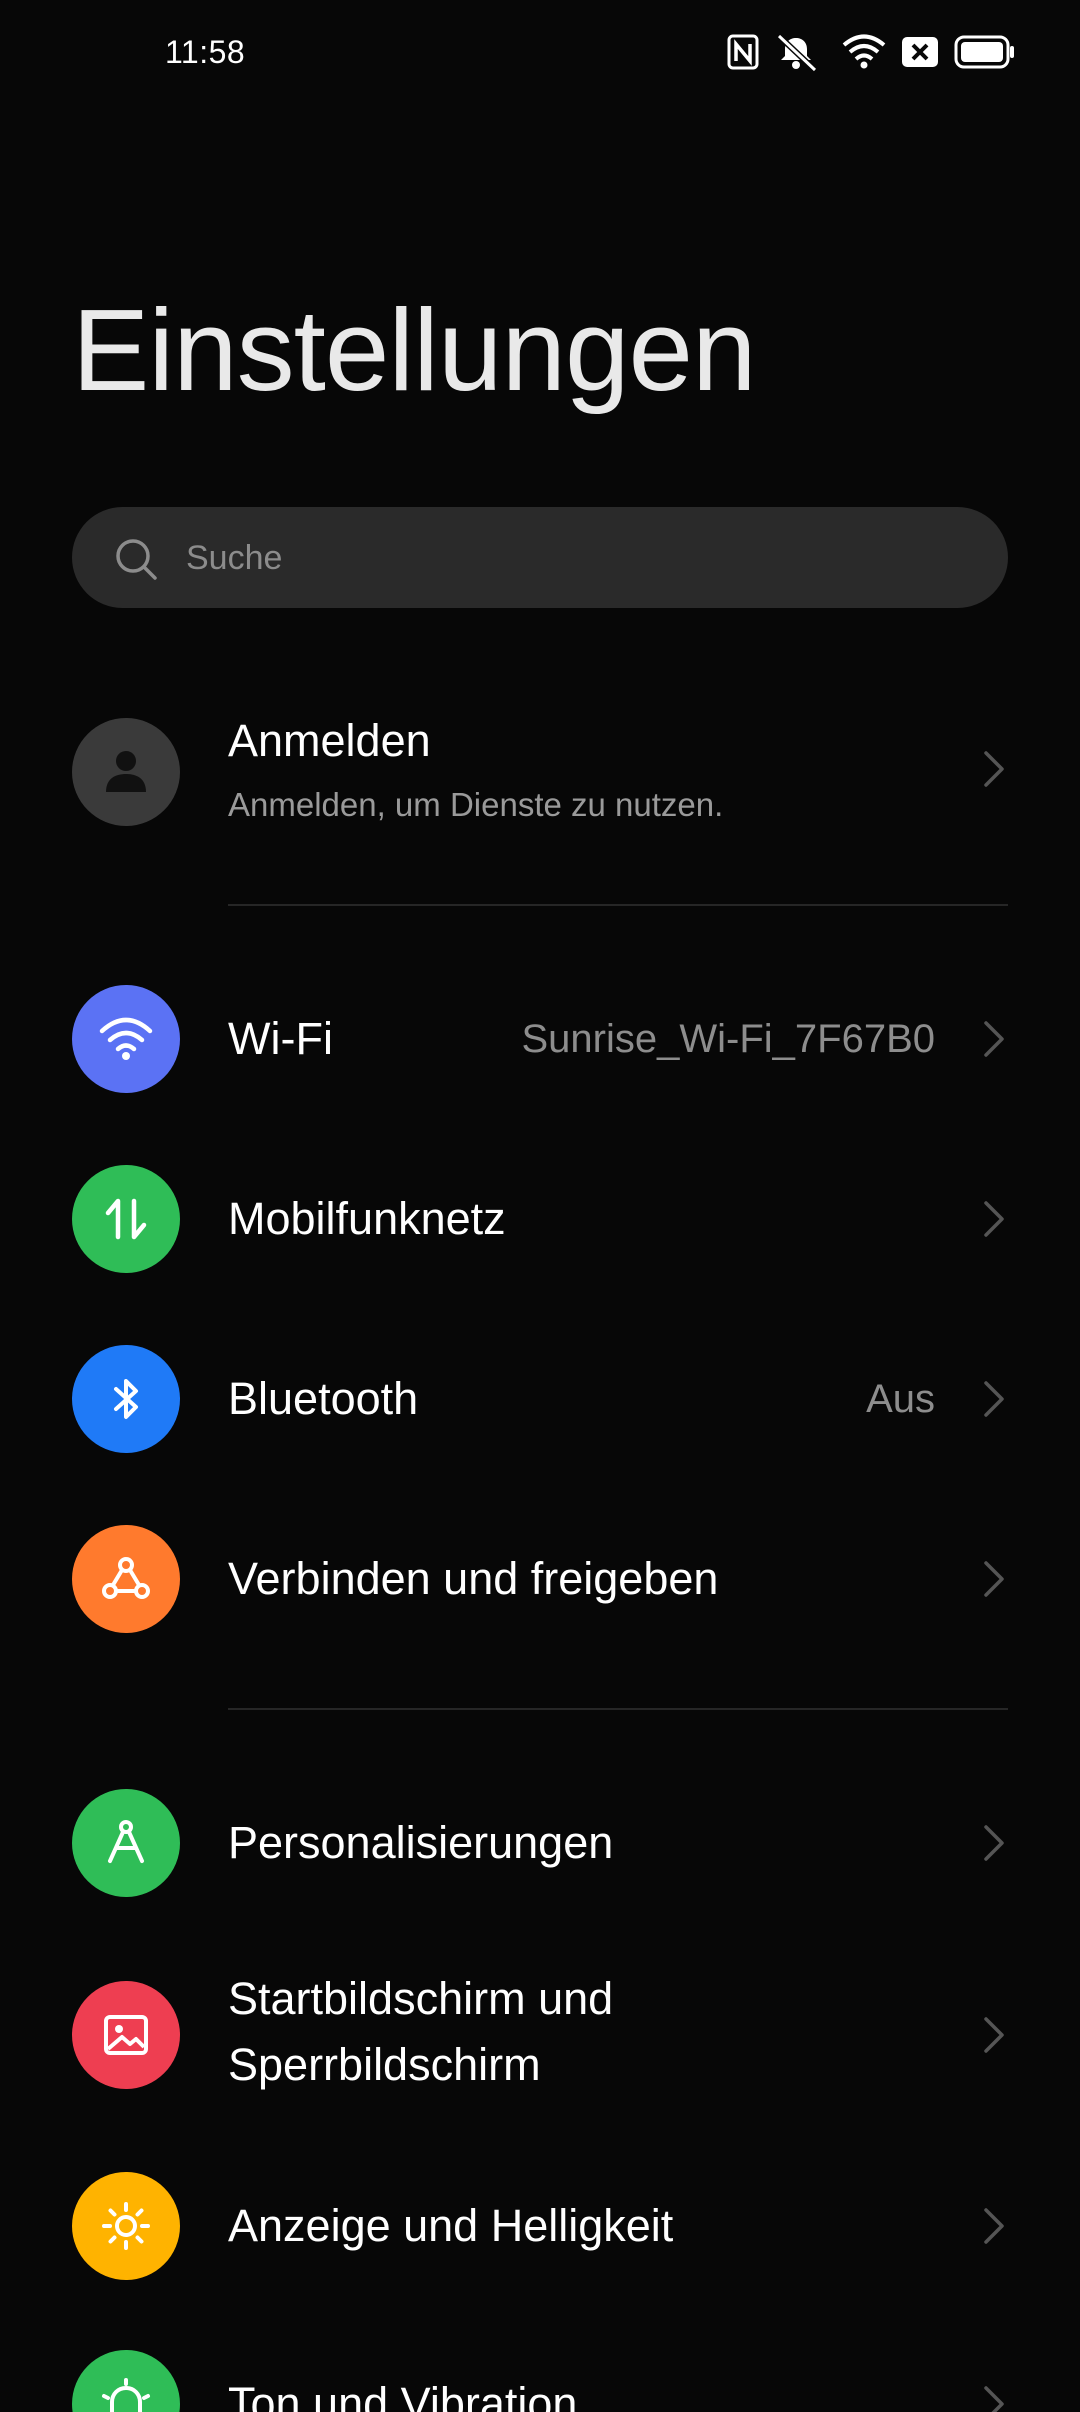 Image resolution: width=1080 pixels, height=2412 pixels. I want to click on account-row: Anmelden Anmelden, um Dienste zu nutzen., so click(540, 787).